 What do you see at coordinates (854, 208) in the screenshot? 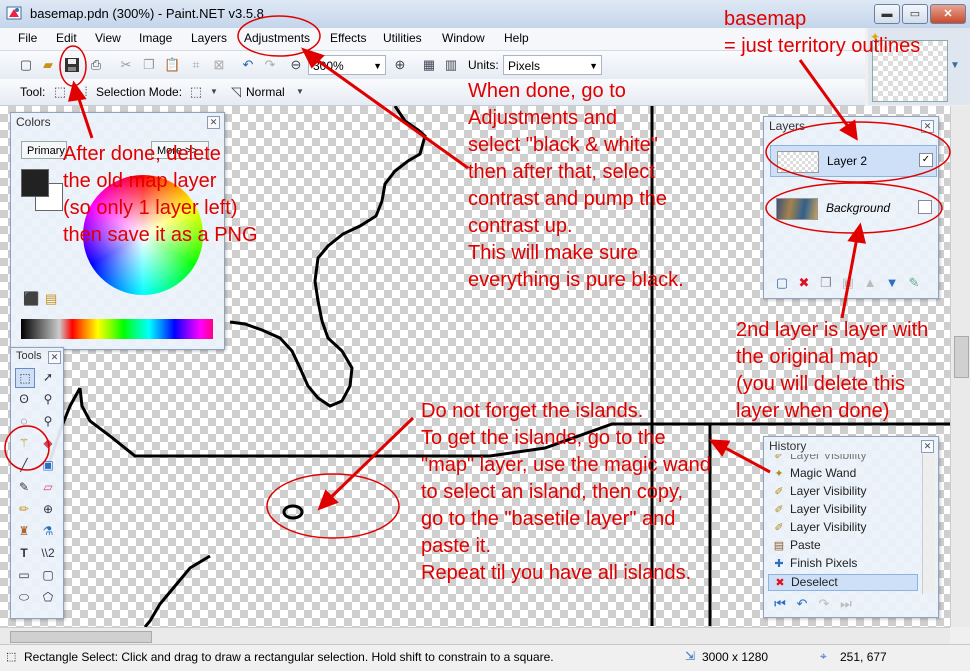
I see `annotation-circle-background` at bounding box center [854, 208].